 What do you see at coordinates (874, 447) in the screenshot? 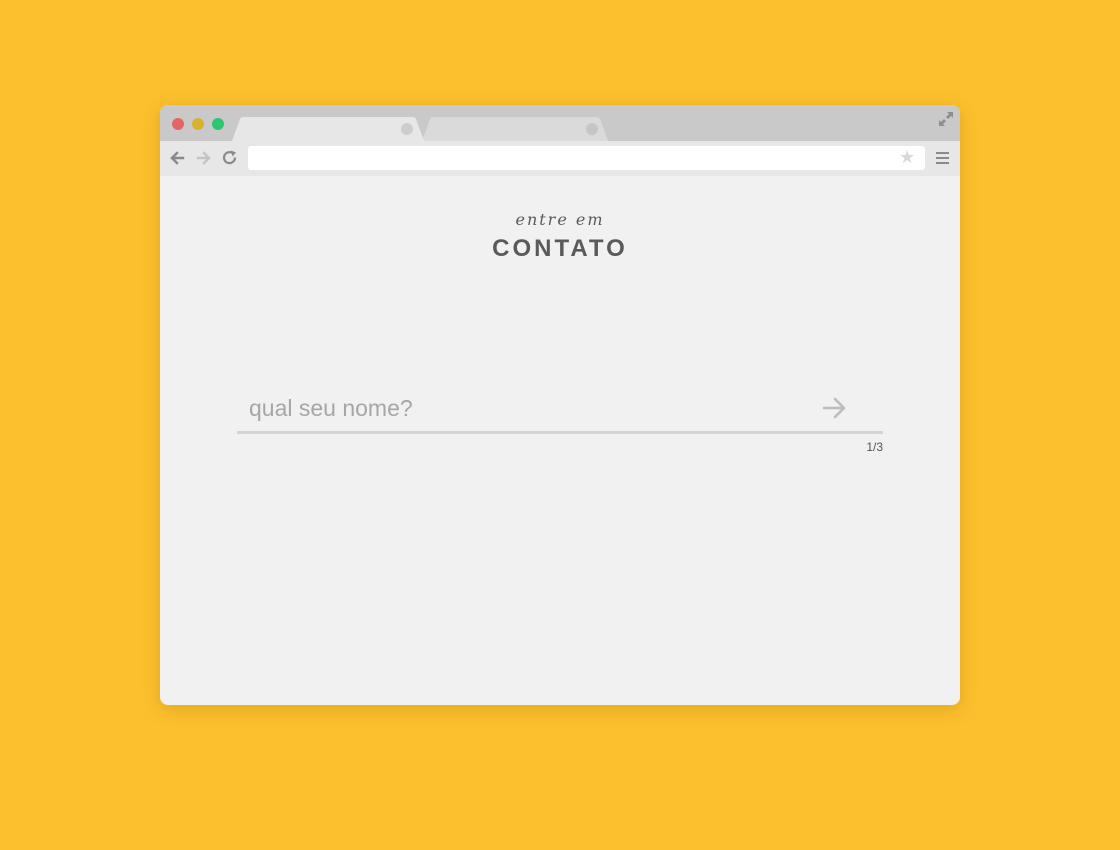
I see `step-counter: 1/3` at bounding box center [874, 447].